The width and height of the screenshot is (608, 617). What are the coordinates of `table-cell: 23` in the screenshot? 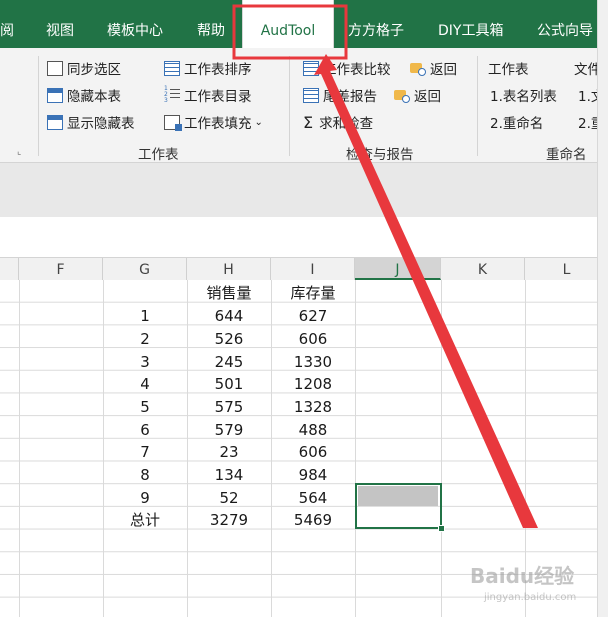 It's located at (229, 451).